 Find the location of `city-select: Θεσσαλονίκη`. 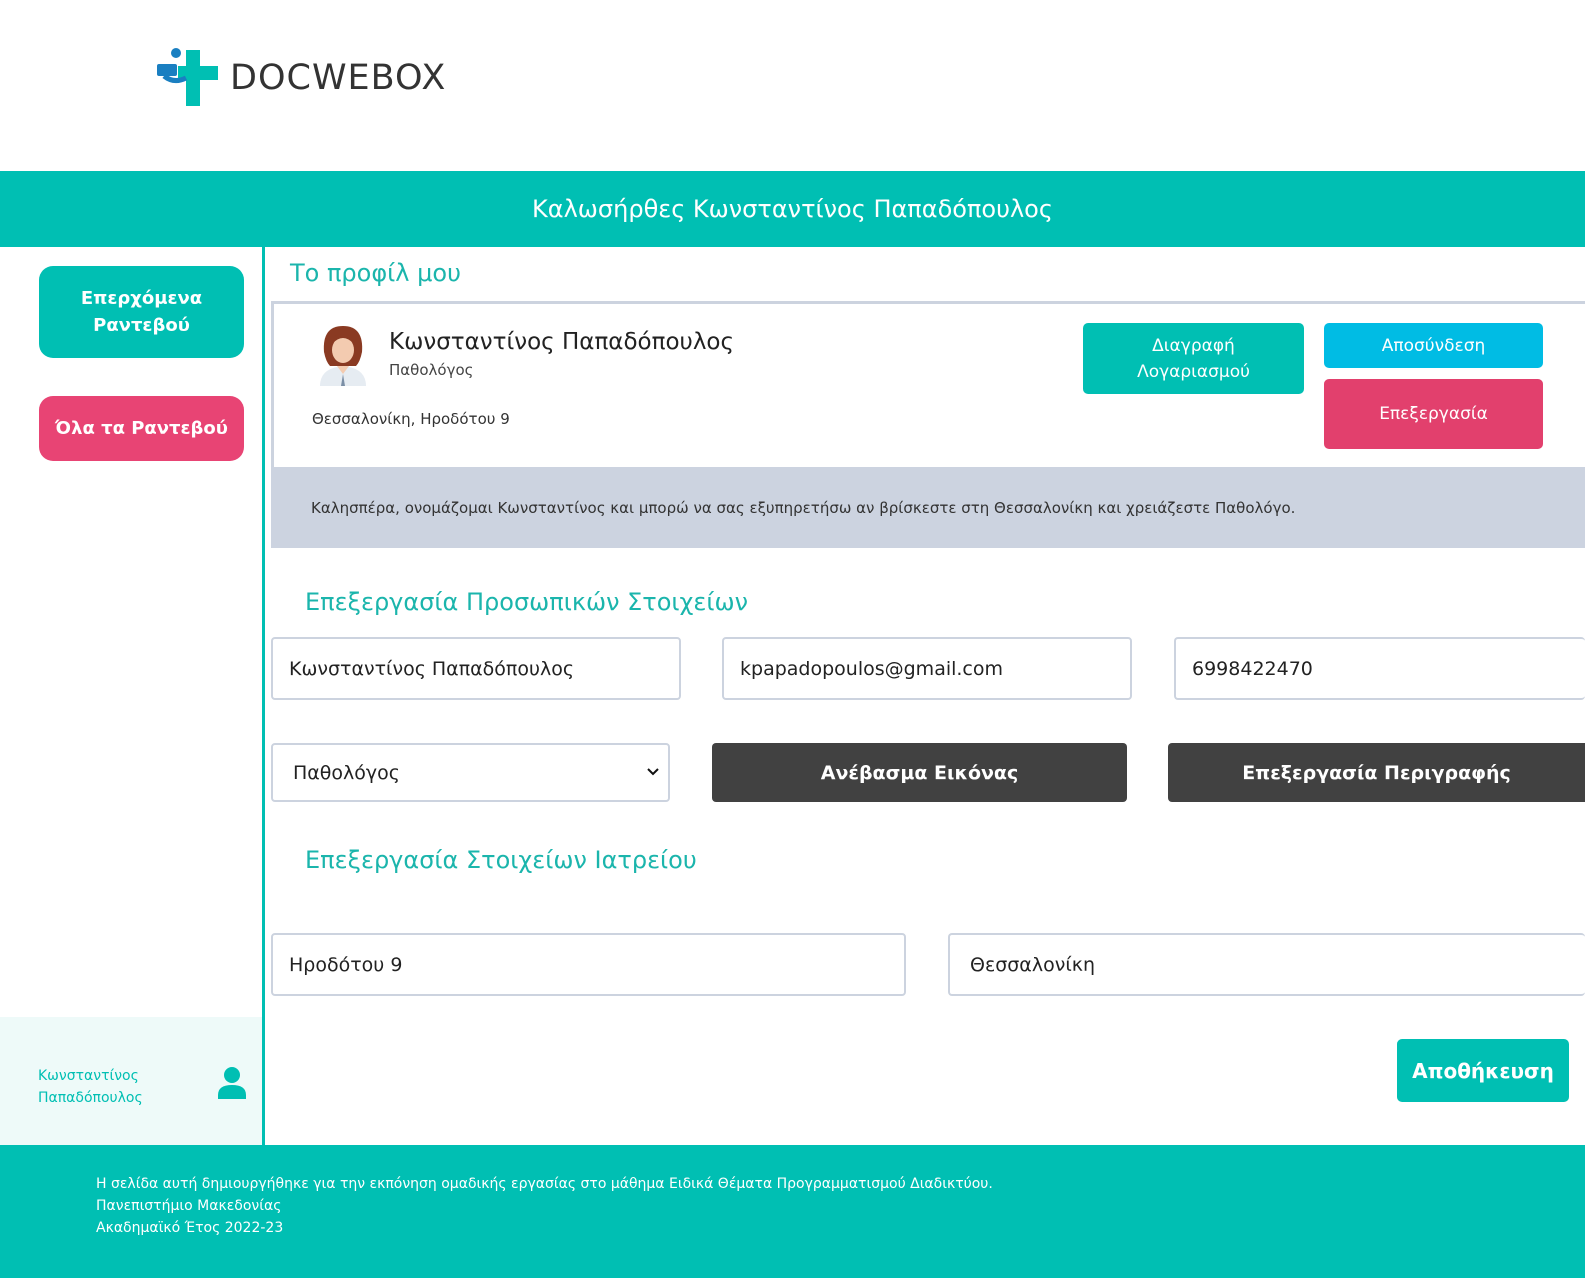

city-select: Θεσσαλονίκη is located at coordinates (1266, 964).